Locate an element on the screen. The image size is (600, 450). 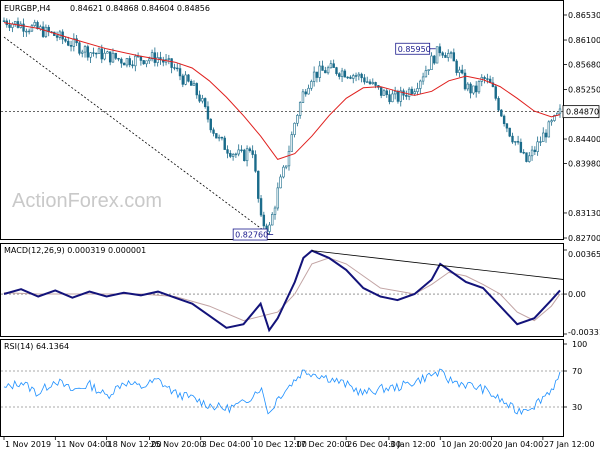
price-header-symbol: EURGBP,H4 is located at coordinates (27, 8).